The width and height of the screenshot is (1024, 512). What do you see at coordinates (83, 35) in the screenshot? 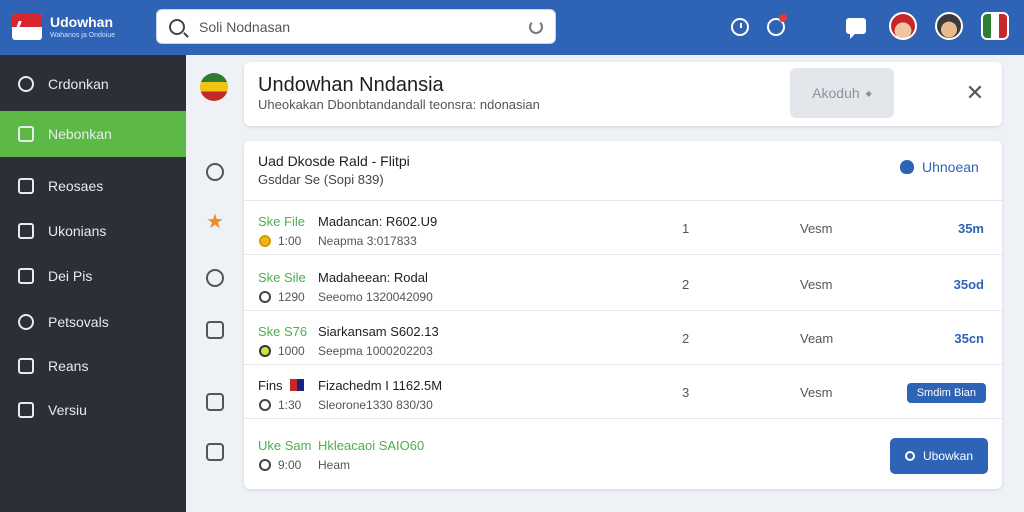
I see `logo-subtitle: Wahanos ja Ondoiue` at bounding box center [83, 35].